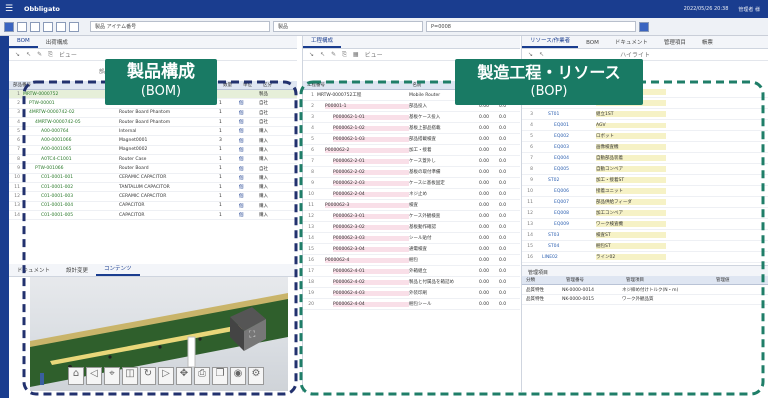 This screenshot has height=398, width=768. I want to click on bop-callout-title: 製造工程・リソース, so click(549, 72).